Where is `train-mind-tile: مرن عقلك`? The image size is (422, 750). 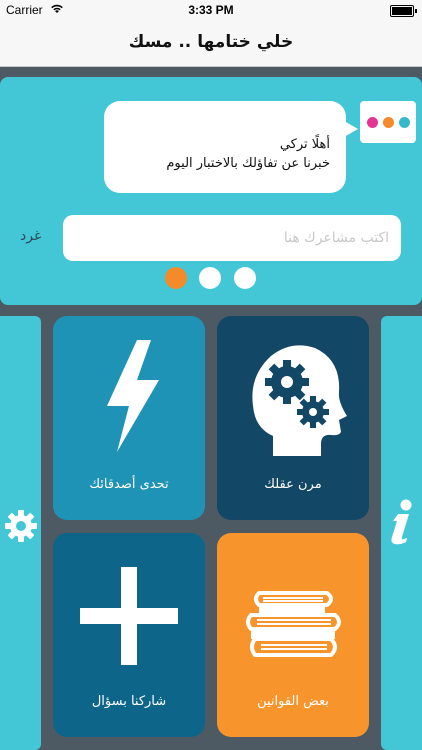
train-mind-tile: مرن عقلك is located at coordinates (293, 418).